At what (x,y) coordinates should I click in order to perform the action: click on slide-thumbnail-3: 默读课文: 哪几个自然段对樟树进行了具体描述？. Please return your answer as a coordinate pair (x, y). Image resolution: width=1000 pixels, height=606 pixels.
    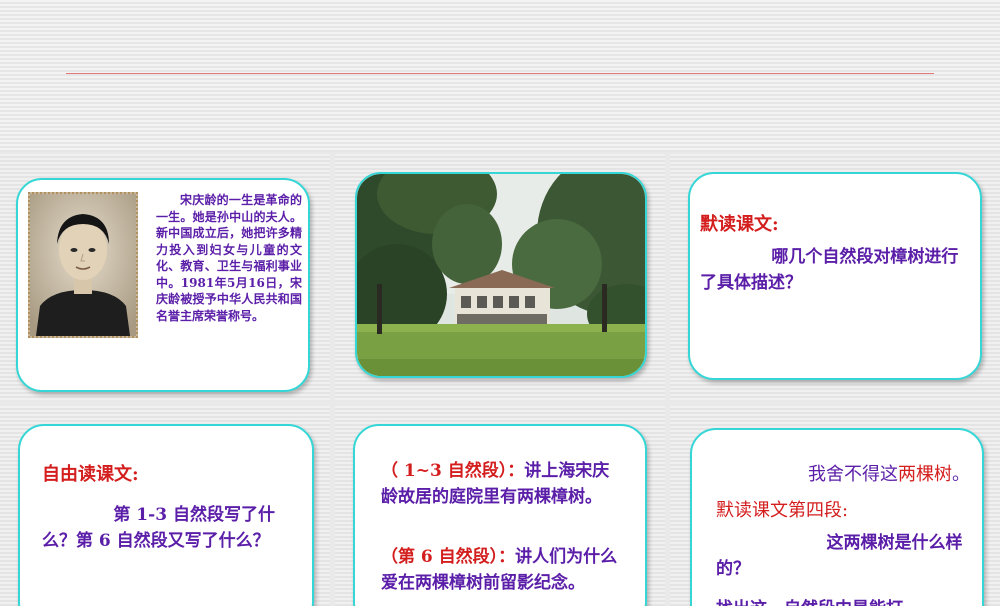
    Looking at the image, I should click on (835, 277).